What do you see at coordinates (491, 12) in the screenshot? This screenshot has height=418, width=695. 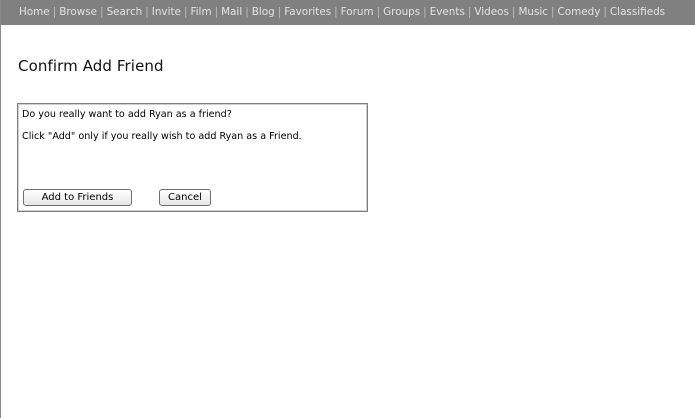 I see `nav-link-videos: Videos` at bounding box center [491, 12].